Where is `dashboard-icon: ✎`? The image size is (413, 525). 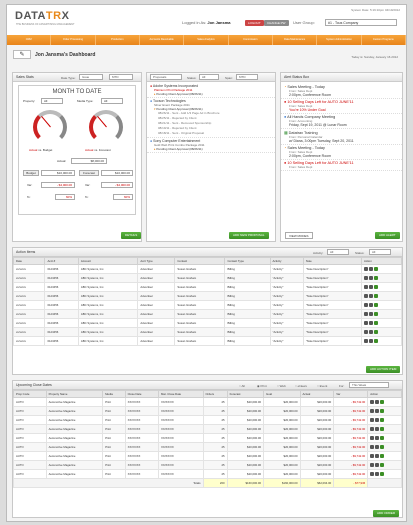 dashboard-icon: ✎ is located at coordinates (22, 54).